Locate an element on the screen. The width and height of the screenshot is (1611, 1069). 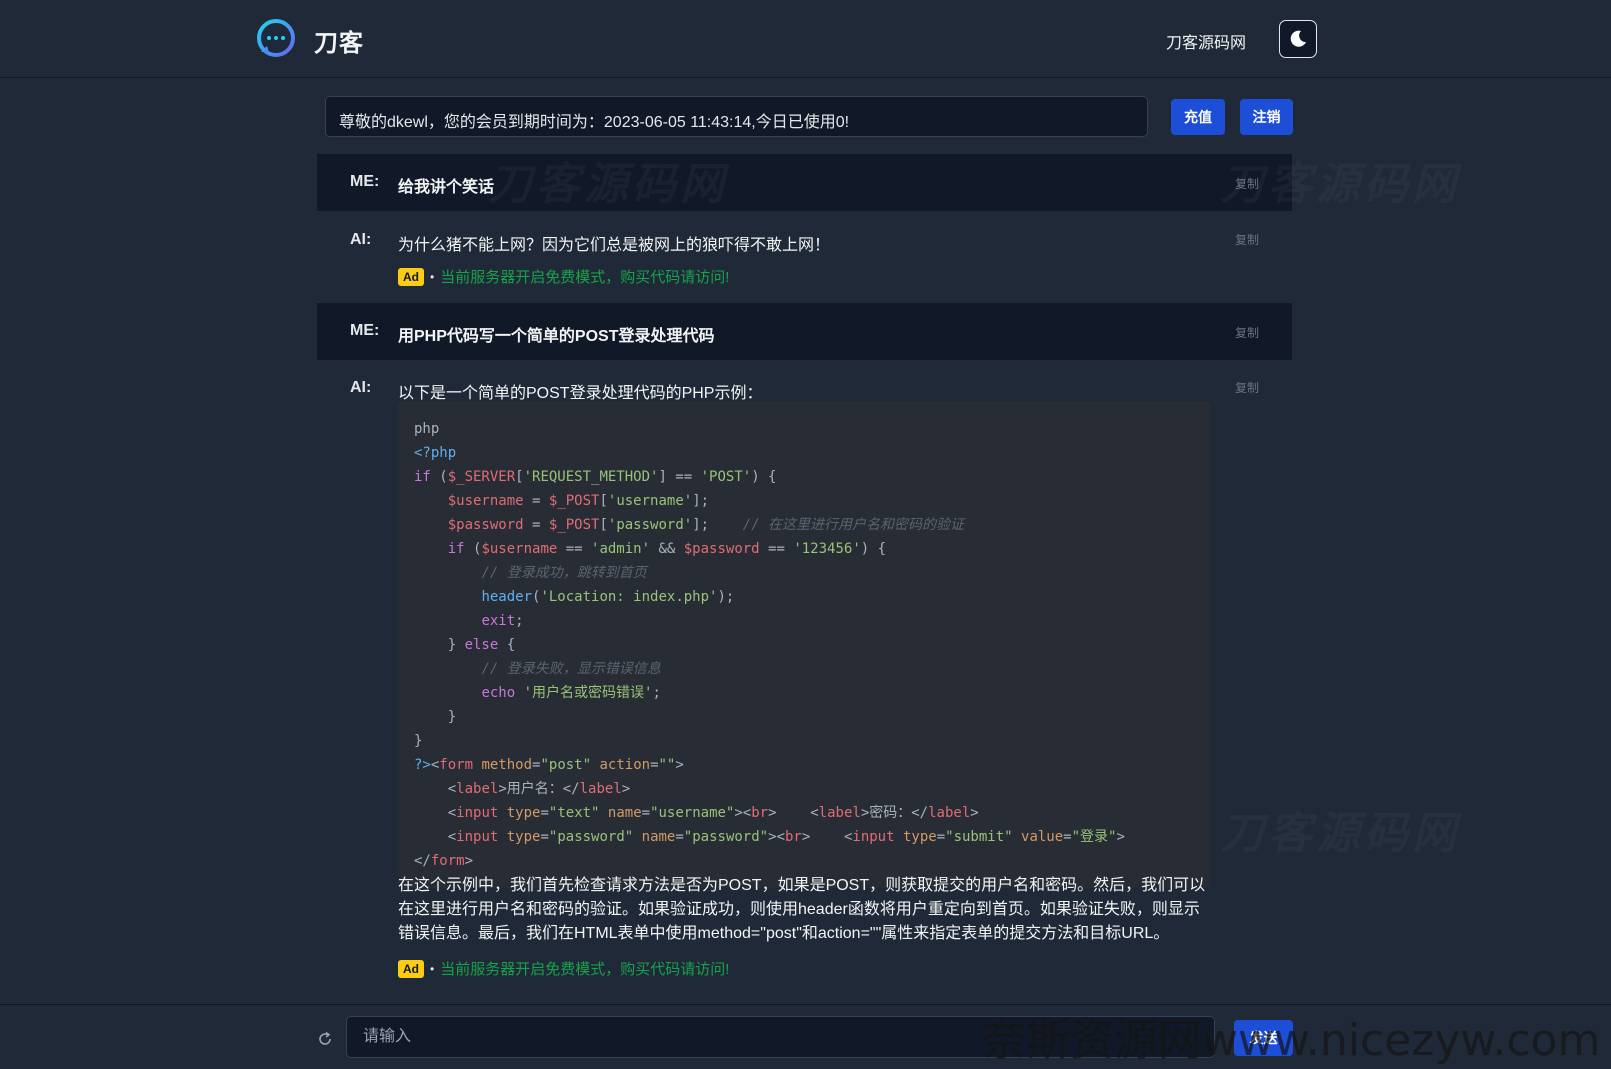
moon-icon is located at coordinates (1298, 38).